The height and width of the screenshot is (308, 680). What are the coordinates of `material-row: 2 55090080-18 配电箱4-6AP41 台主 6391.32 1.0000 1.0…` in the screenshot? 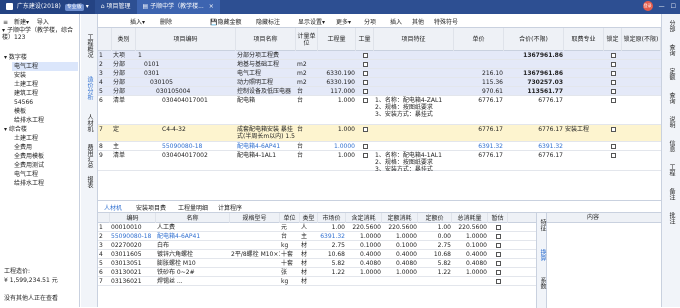 It's located at (317, 236).